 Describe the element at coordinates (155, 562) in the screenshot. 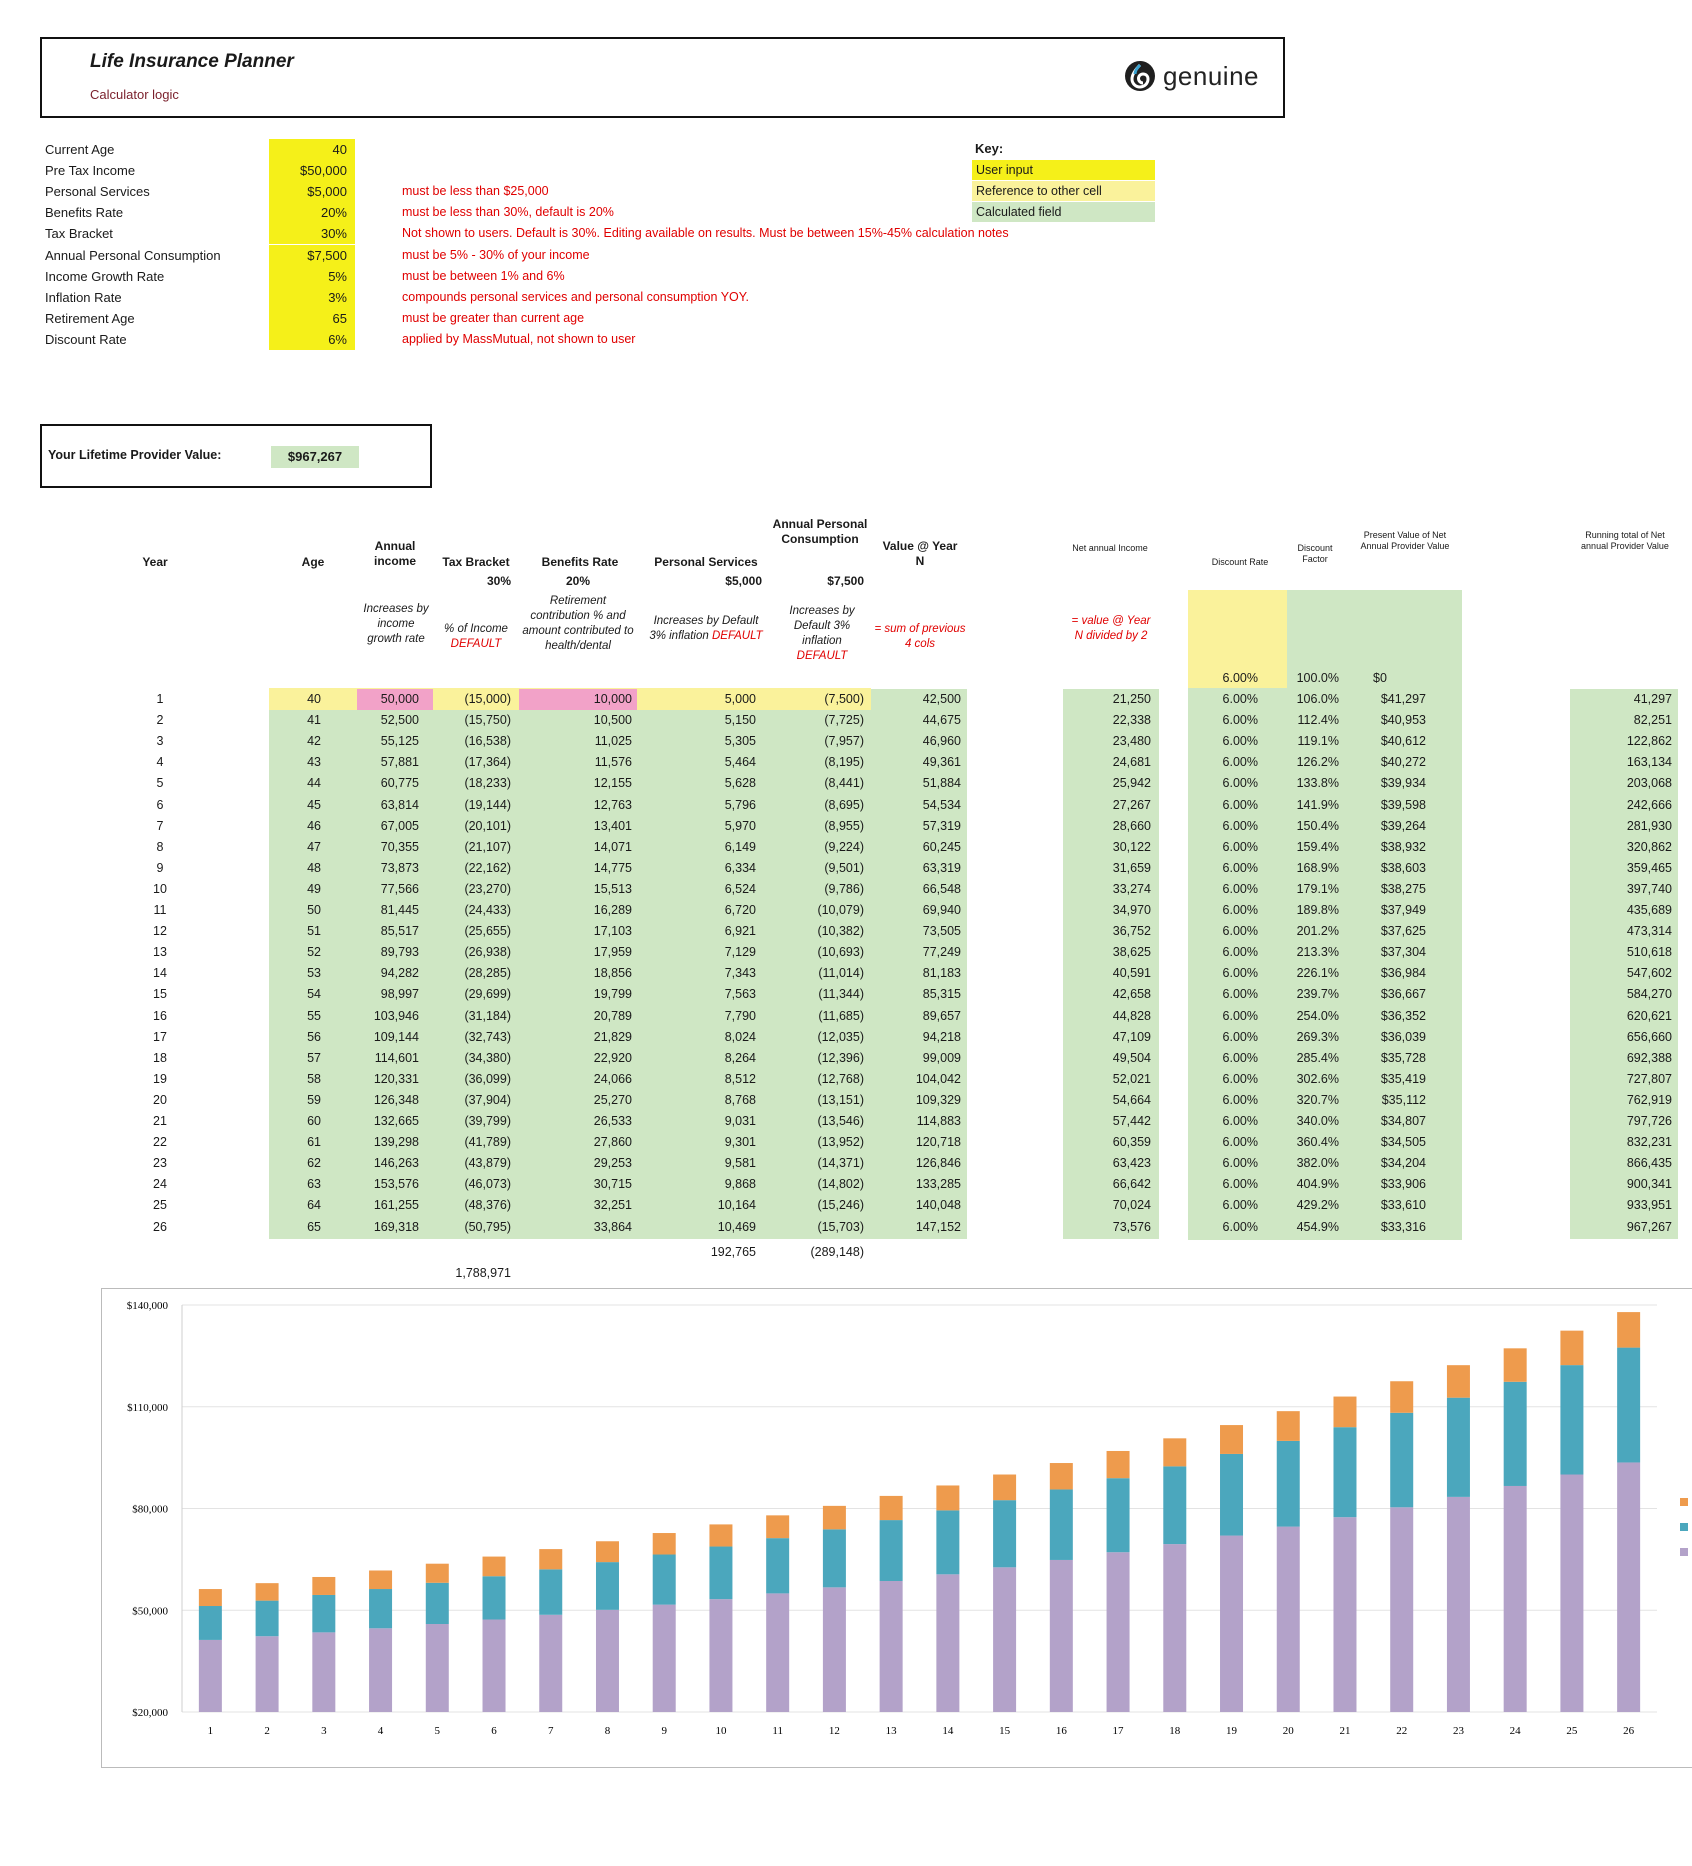

I see `col-year-header: Year` at that location.